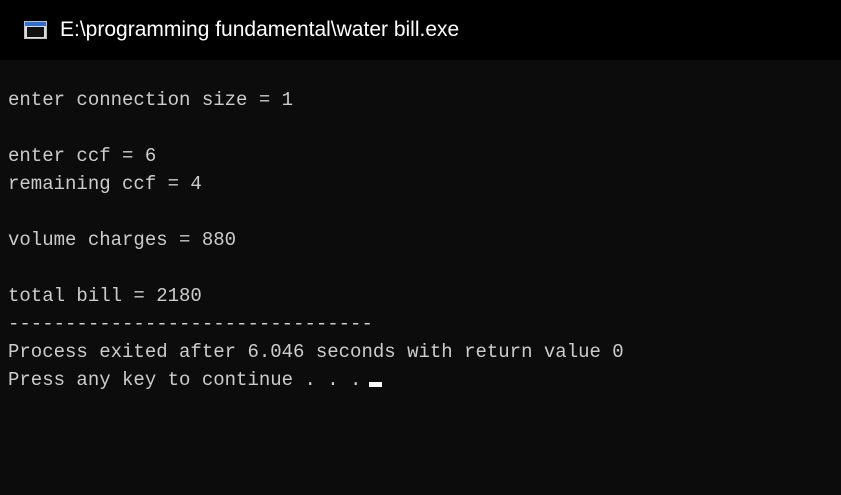  I want to click on console-line-ccf: enter ccf = 6, so click(82, 156).